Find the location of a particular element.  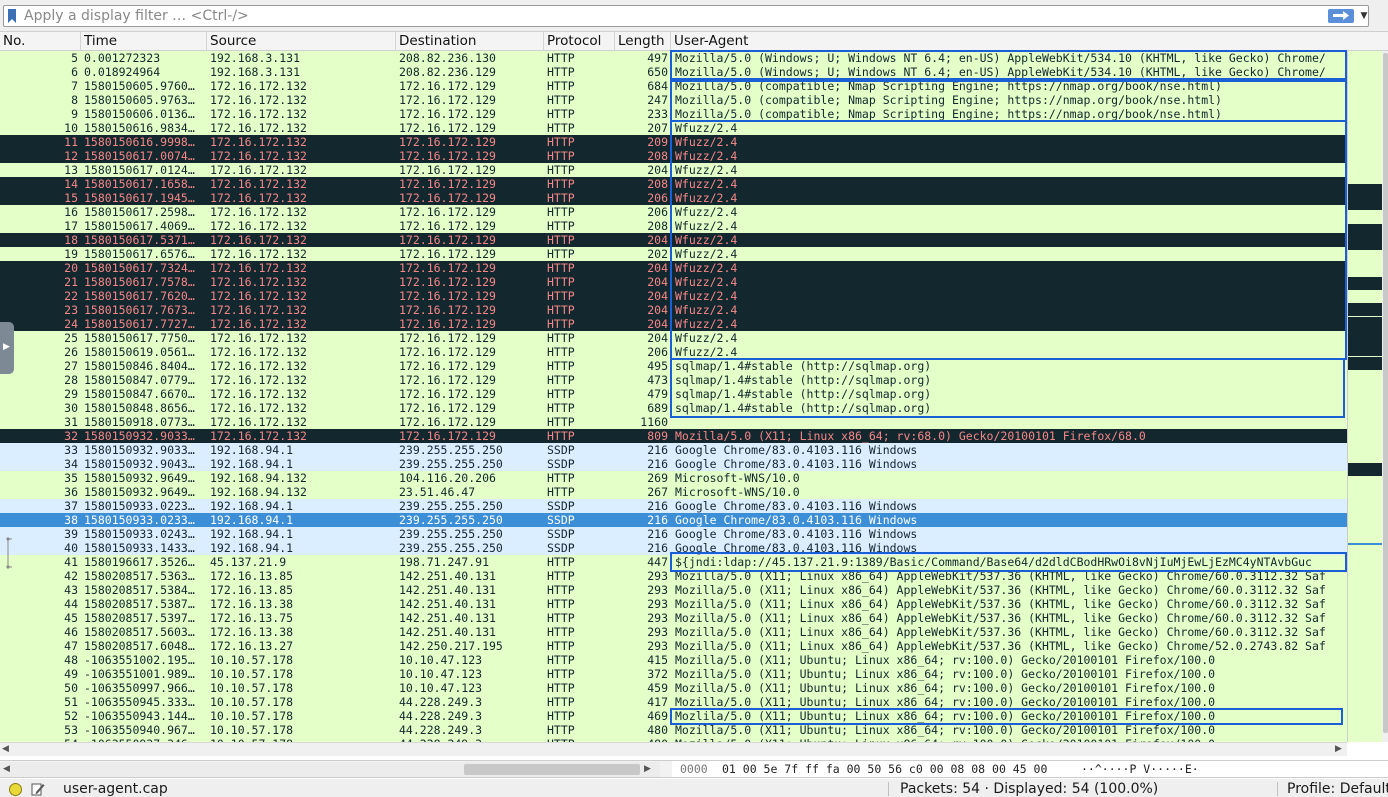

packet-length: 216 is located at coordinates (657, 506).